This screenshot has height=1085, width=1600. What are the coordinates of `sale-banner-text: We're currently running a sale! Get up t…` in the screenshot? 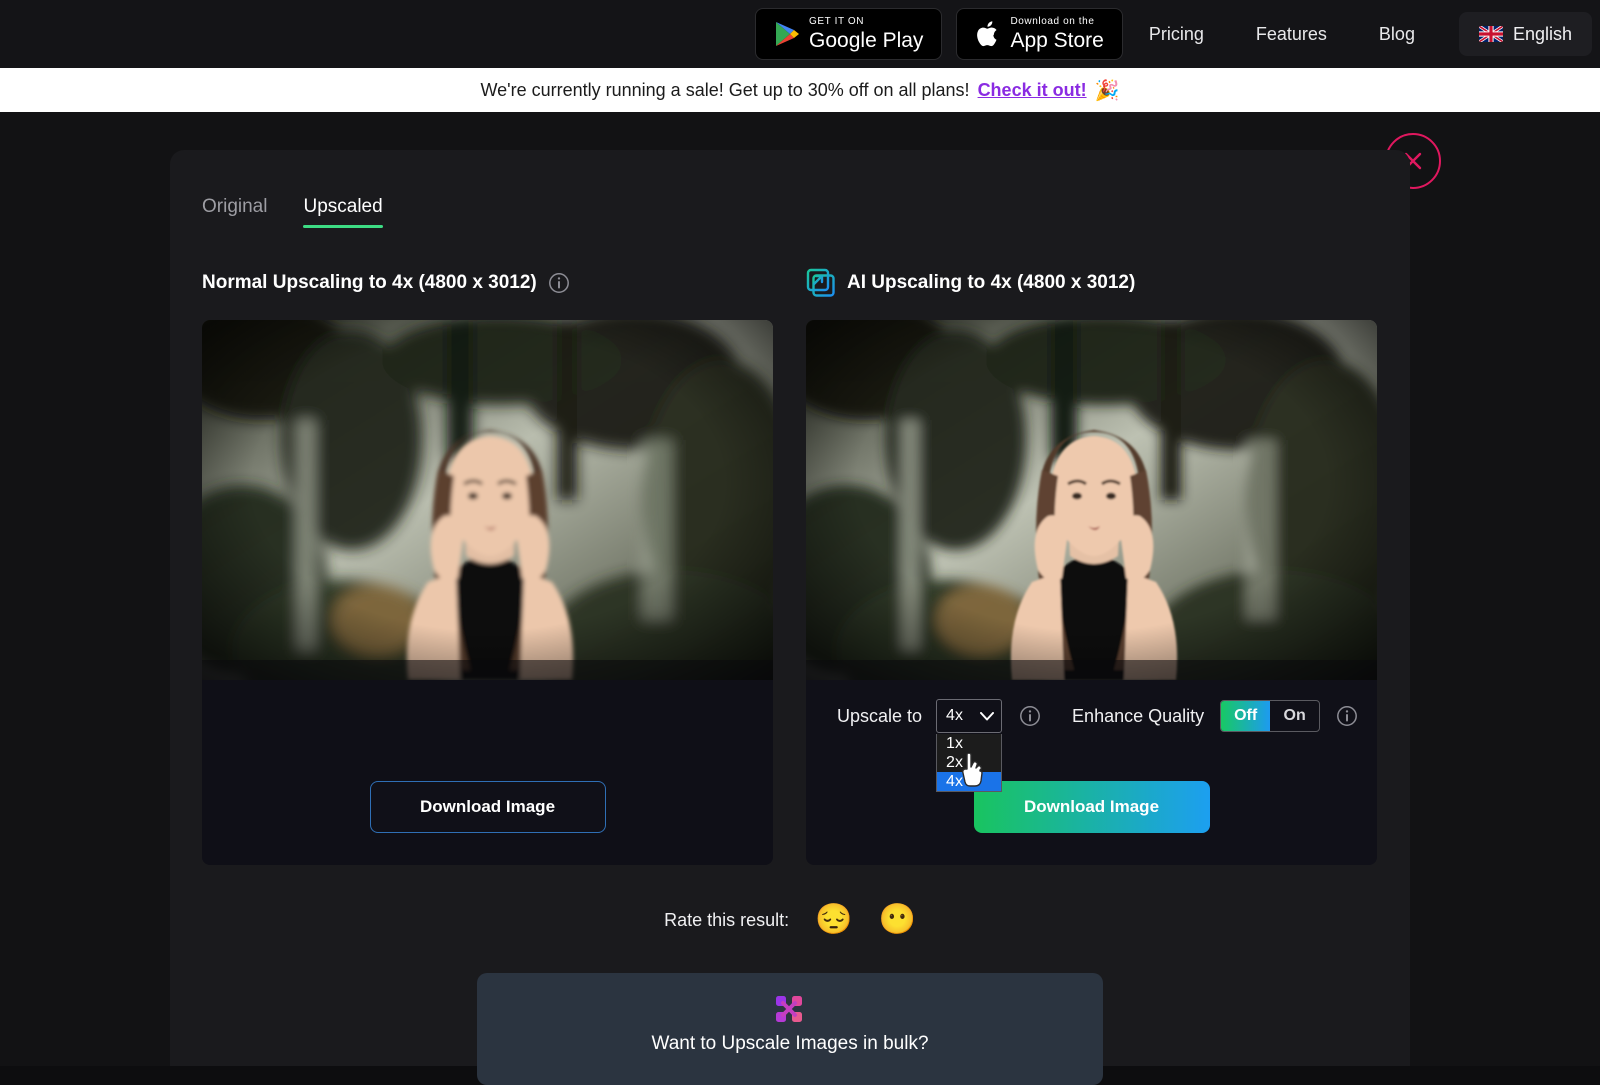 It's located at (725, 89).